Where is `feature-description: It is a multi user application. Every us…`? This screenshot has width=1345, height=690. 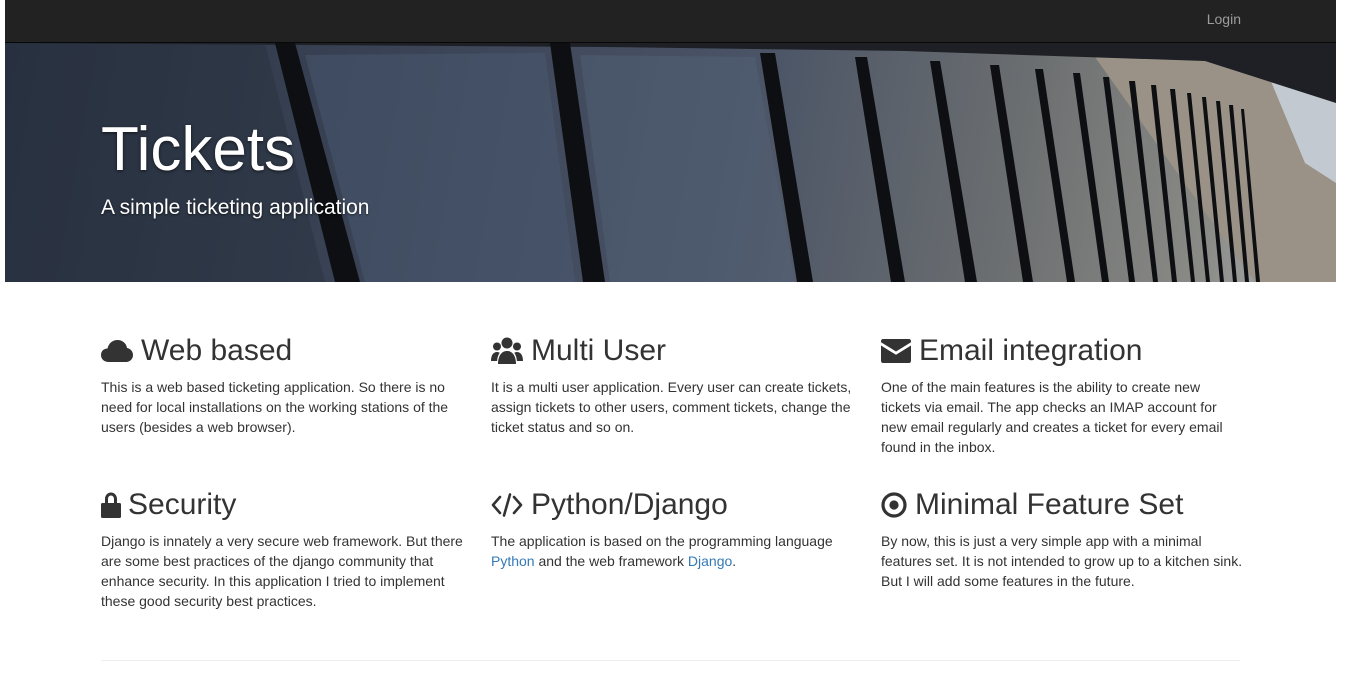
feature-description: It is a multi user application. Every us… is located at coordinates (671, 407).